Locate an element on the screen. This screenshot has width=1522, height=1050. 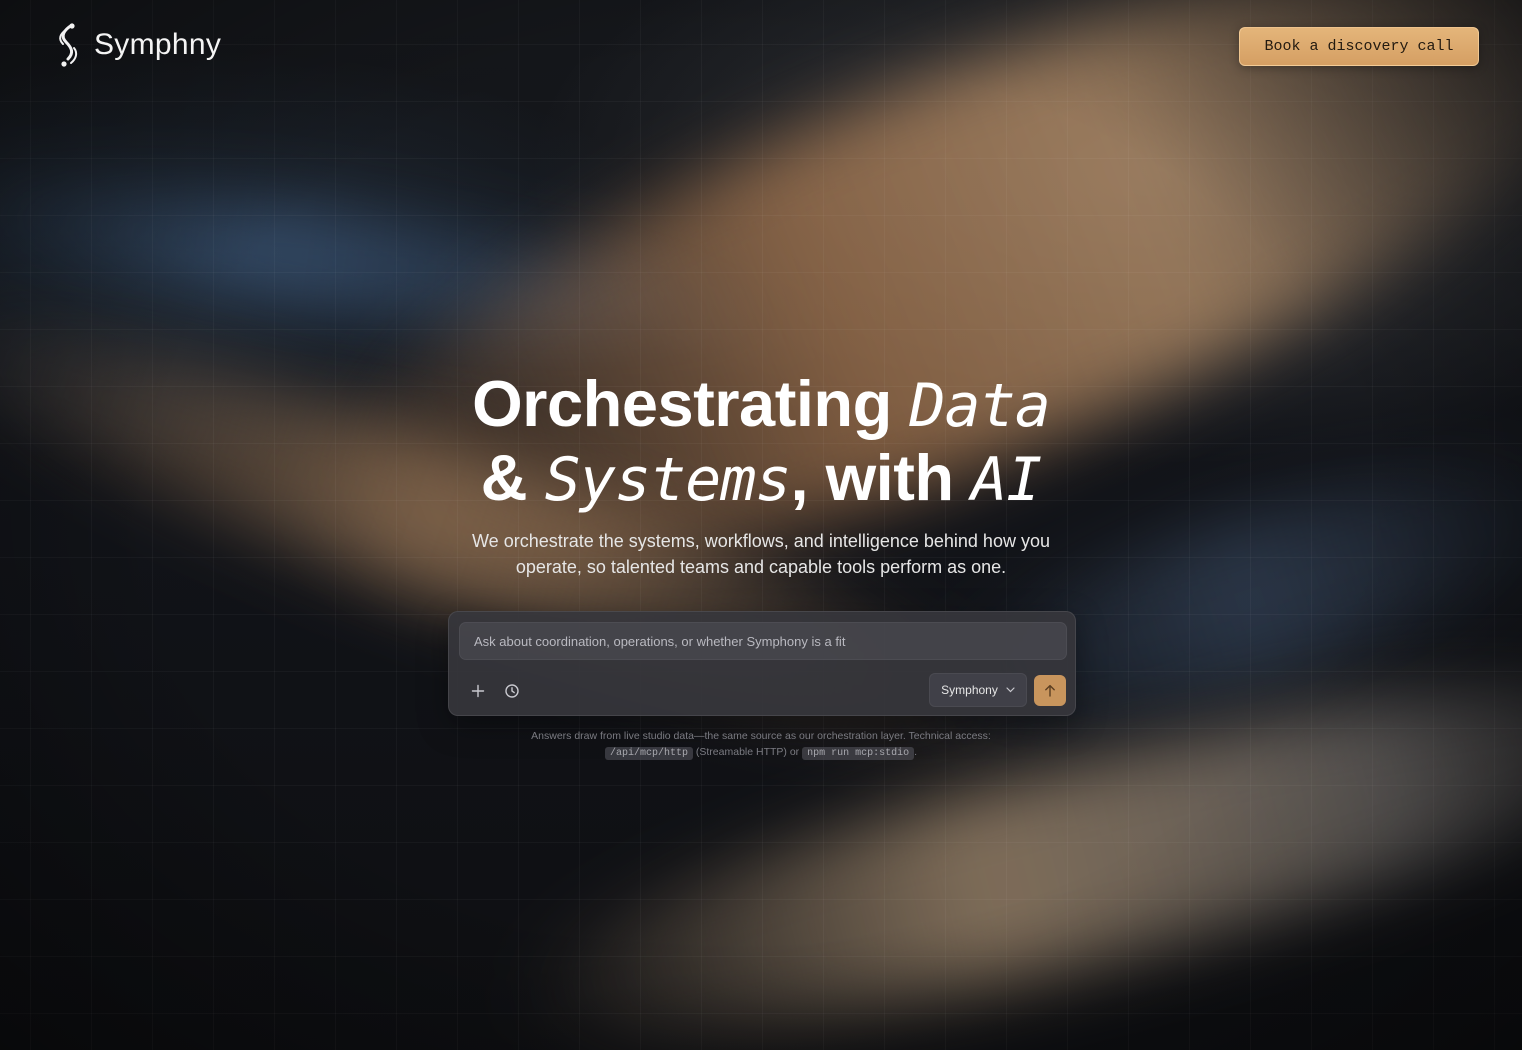
note-text: . is located at coordinates (916, 752).